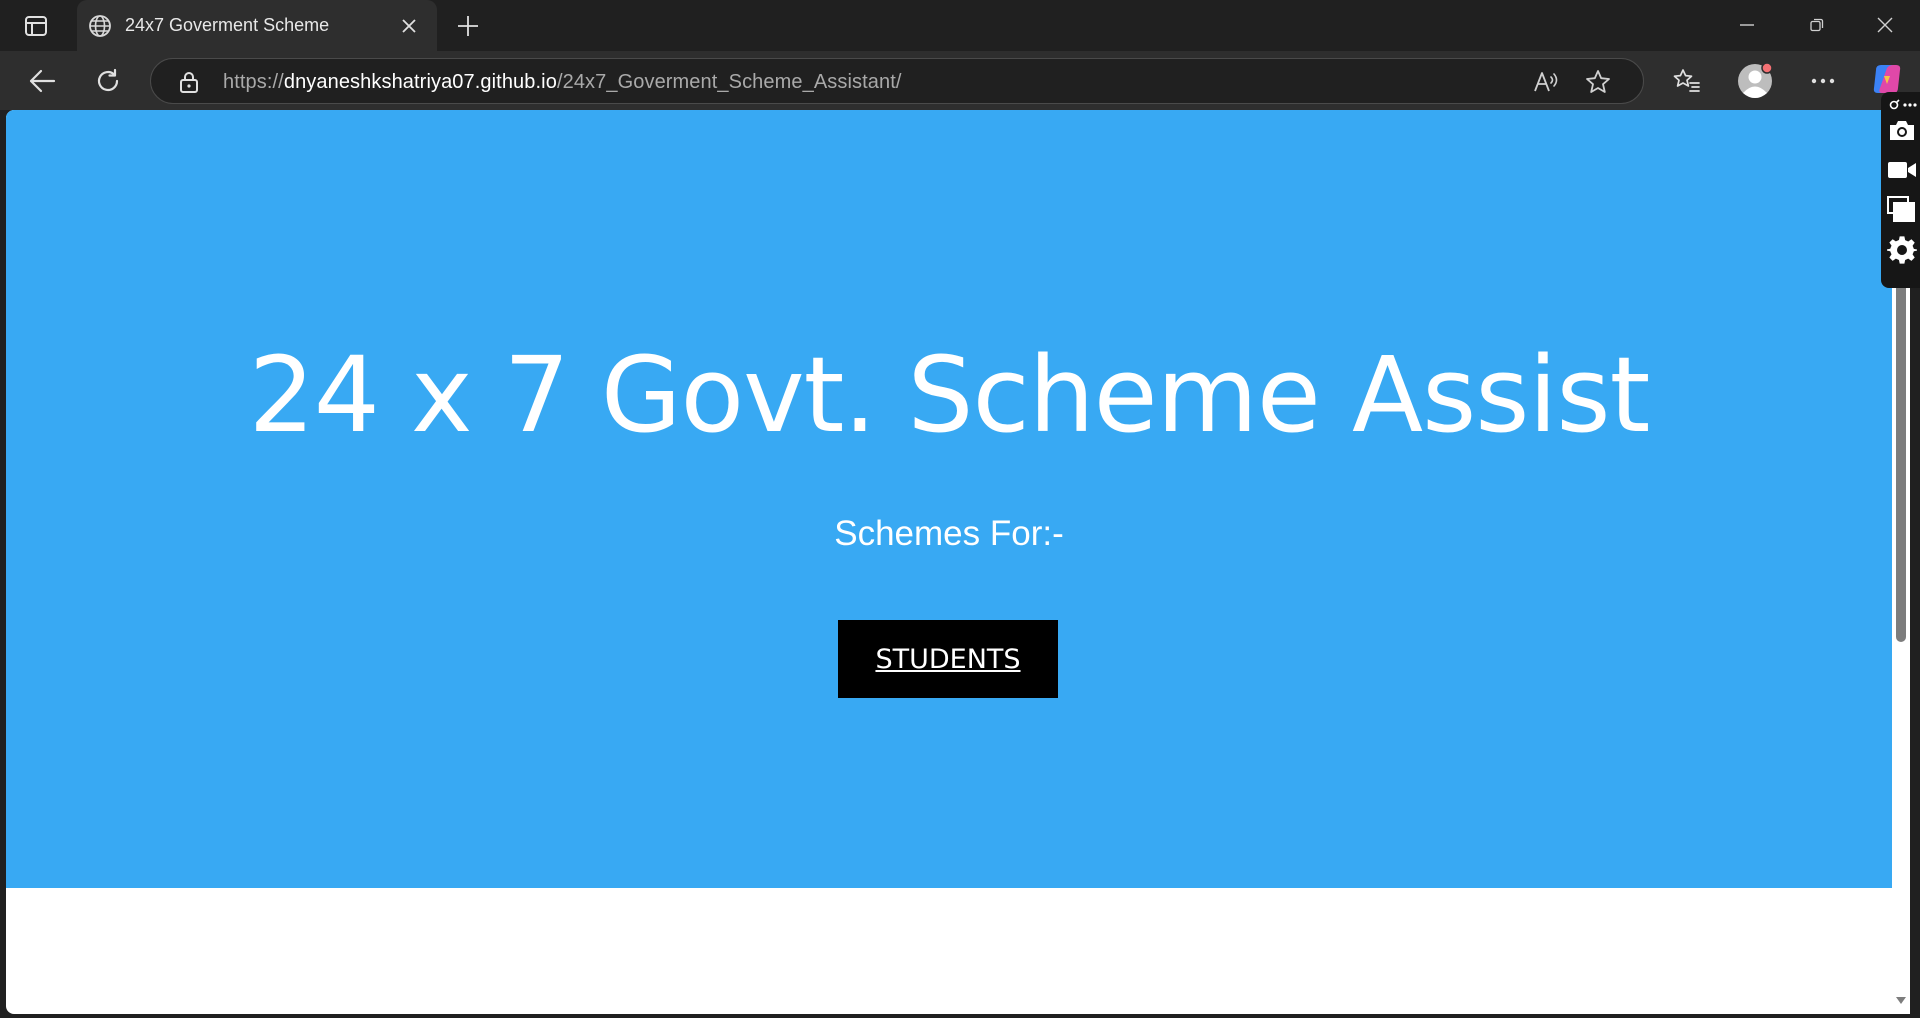  I want to click on more-options-button, so click(1823, 81).